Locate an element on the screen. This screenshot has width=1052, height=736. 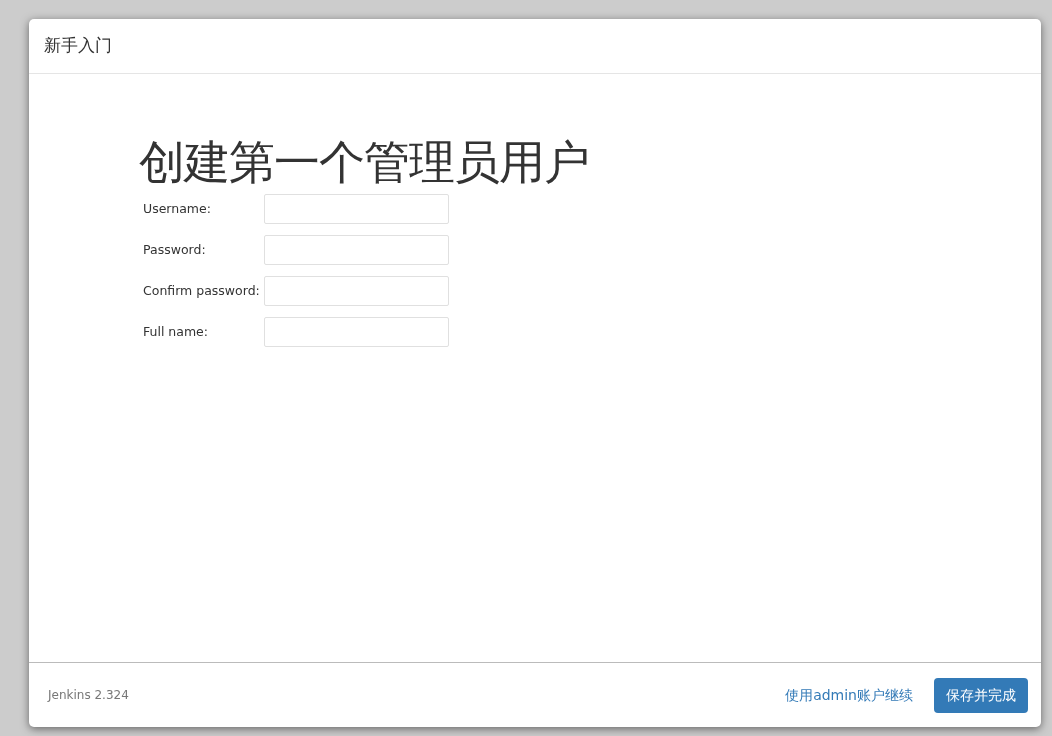
field-label: Full name: is located at coordinates (176, 331).